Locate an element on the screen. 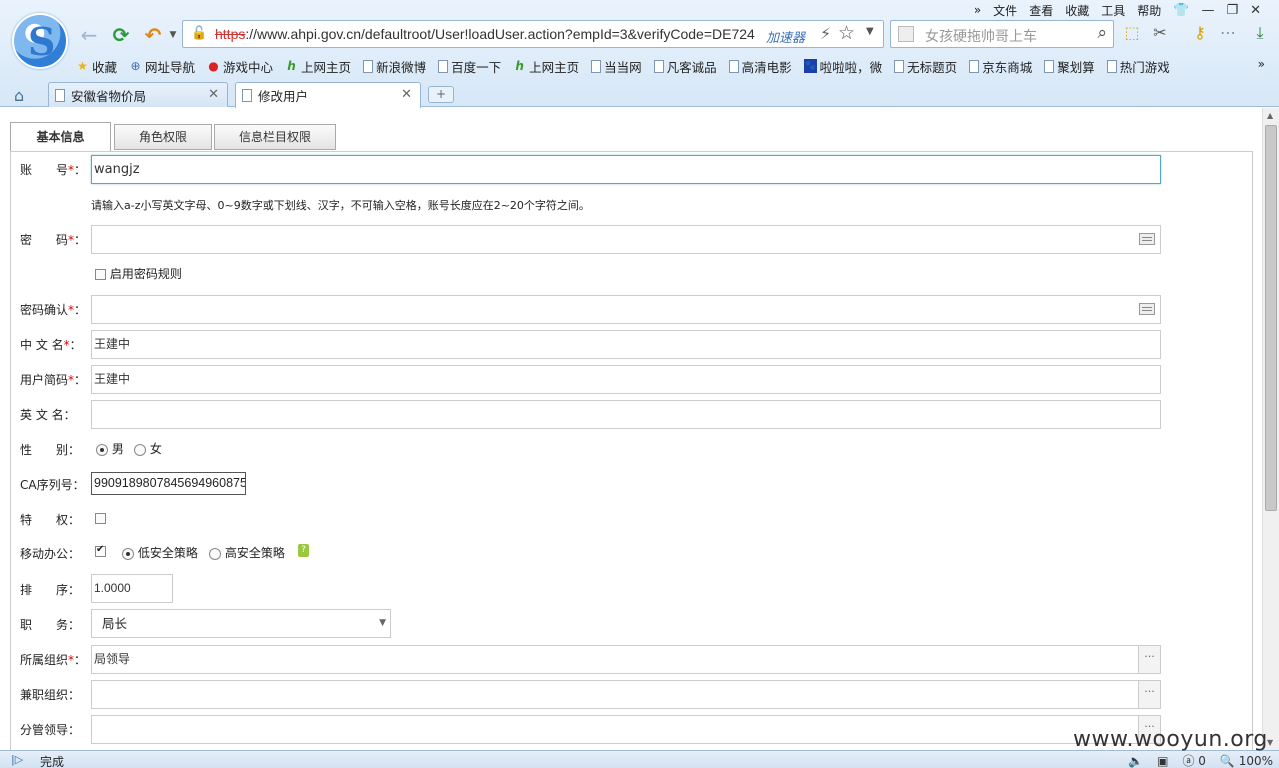  new-tab-button: + is located at coordinates (441, 94).